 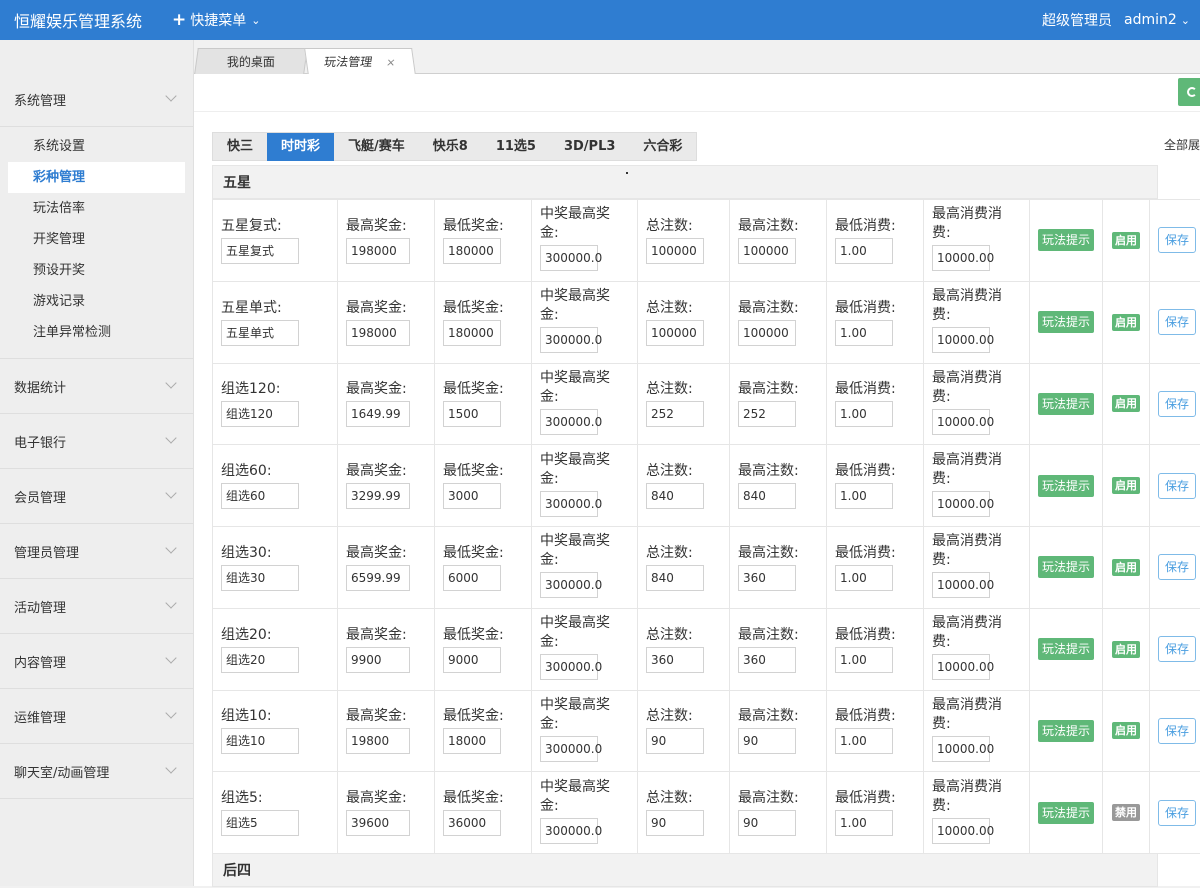 What do you see at coordinates (516, 147) in the screenshot?
I see `tab-11x5: 11选5` at bounding box center [516, 147].